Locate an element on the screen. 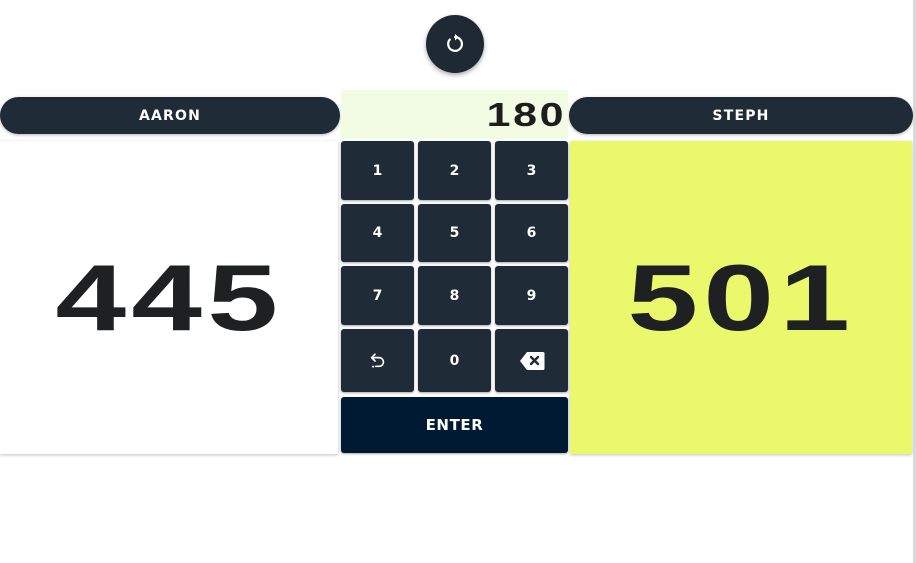  player-left-score: 445 is located at coordinates (169, 297).